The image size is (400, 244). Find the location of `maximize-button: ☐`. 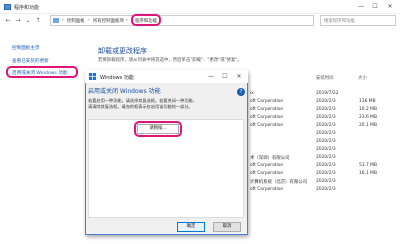

maximize-button: ☐ is located at coordinates (375, 7).